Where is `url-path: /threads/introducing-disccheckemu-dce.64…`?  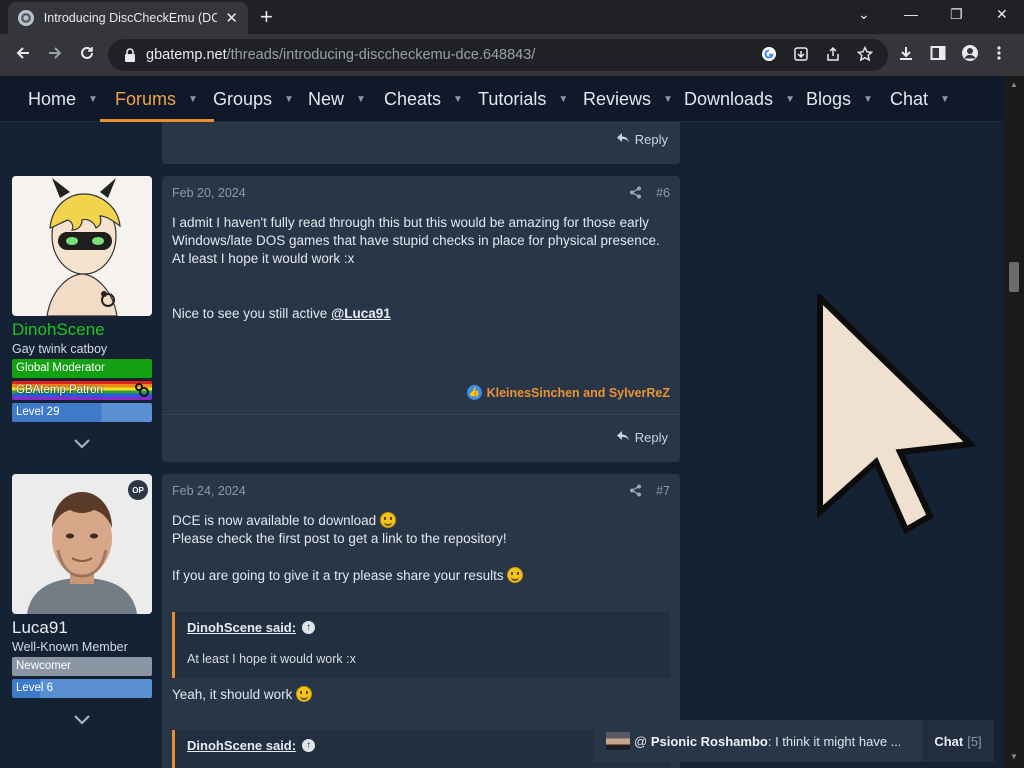
url-path: /threads/introducing-disccheckemu-dce.64… is located at coordinates (381, 55).